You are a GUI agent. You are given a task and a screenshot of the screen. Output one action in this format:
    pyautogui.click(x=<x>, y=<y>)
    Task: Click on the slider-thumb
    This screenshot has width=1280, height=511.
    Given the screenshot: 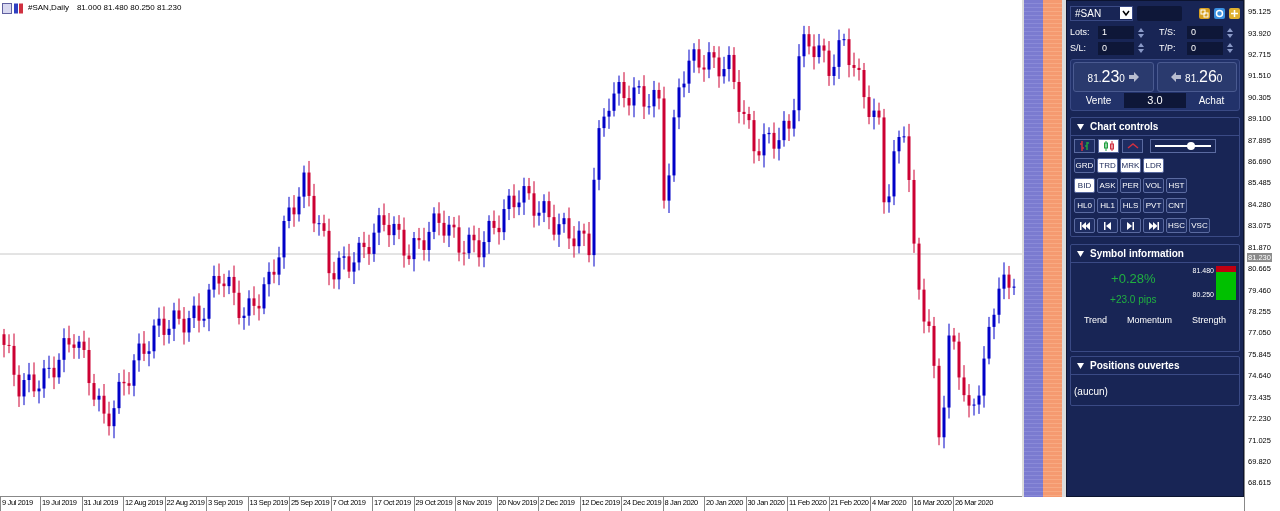 What is the action you would take?
    pyautogui.click(x=1191, y=146)
    